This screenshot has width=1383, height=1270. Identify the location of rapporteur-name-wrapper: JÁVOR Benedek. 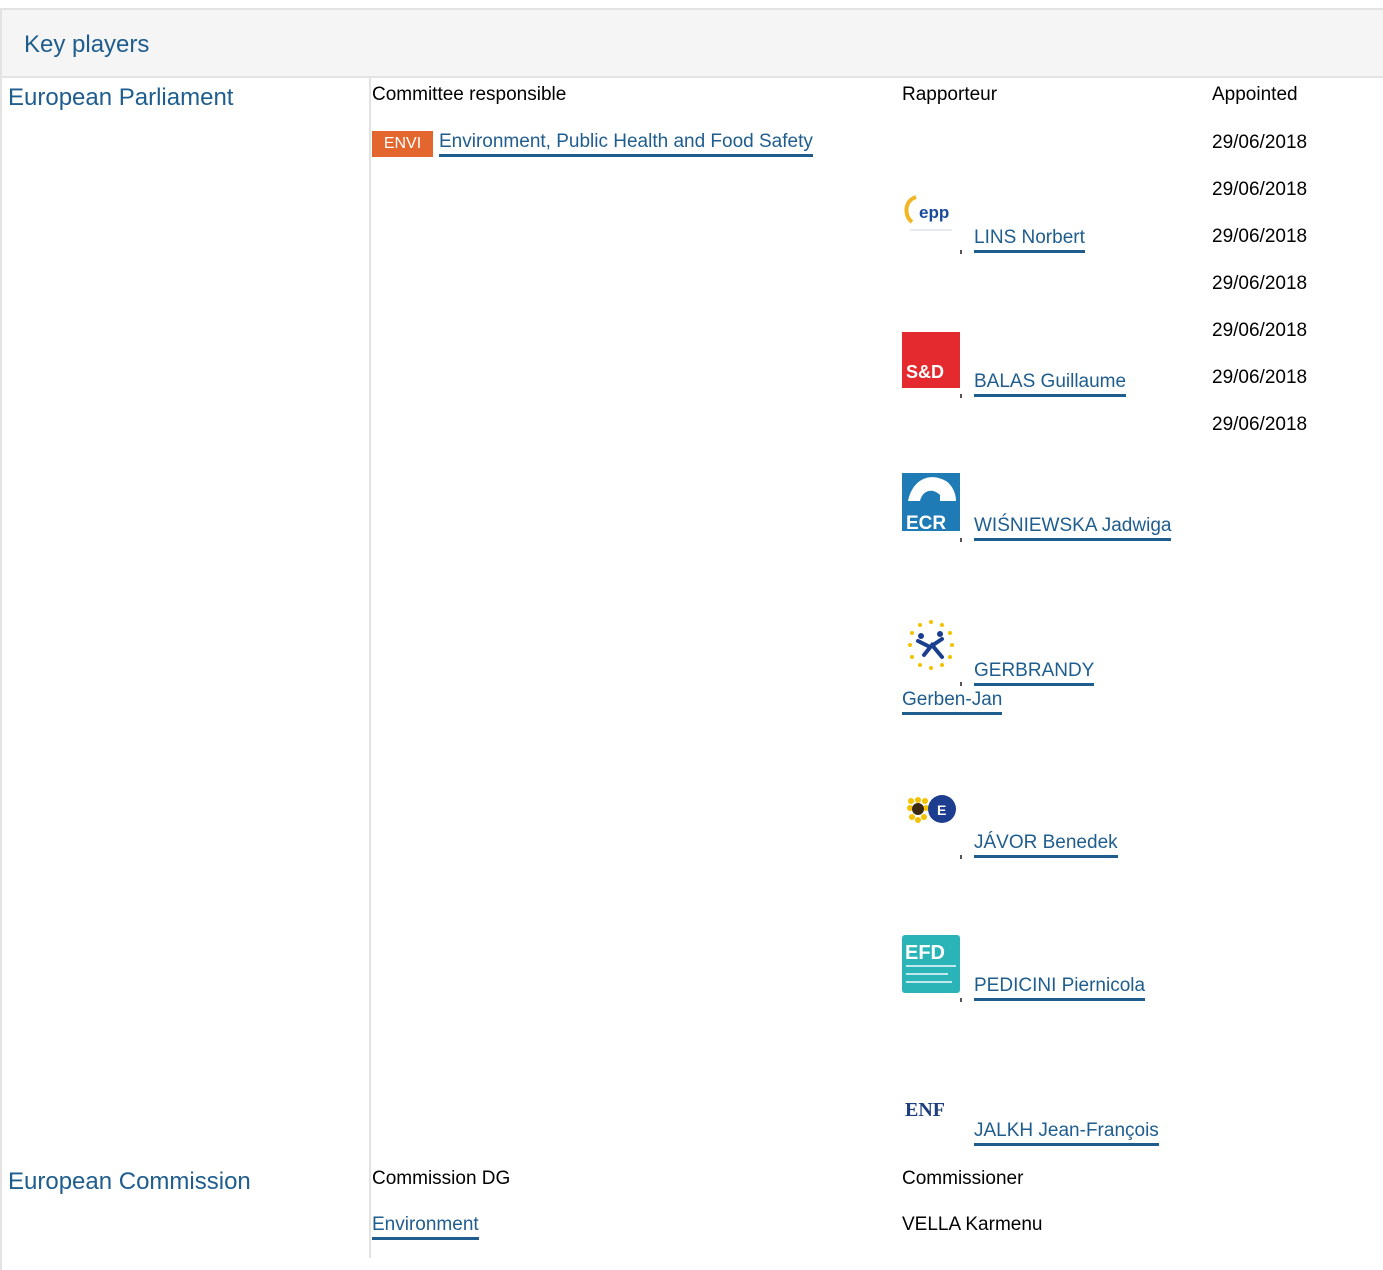
(1046, 845).